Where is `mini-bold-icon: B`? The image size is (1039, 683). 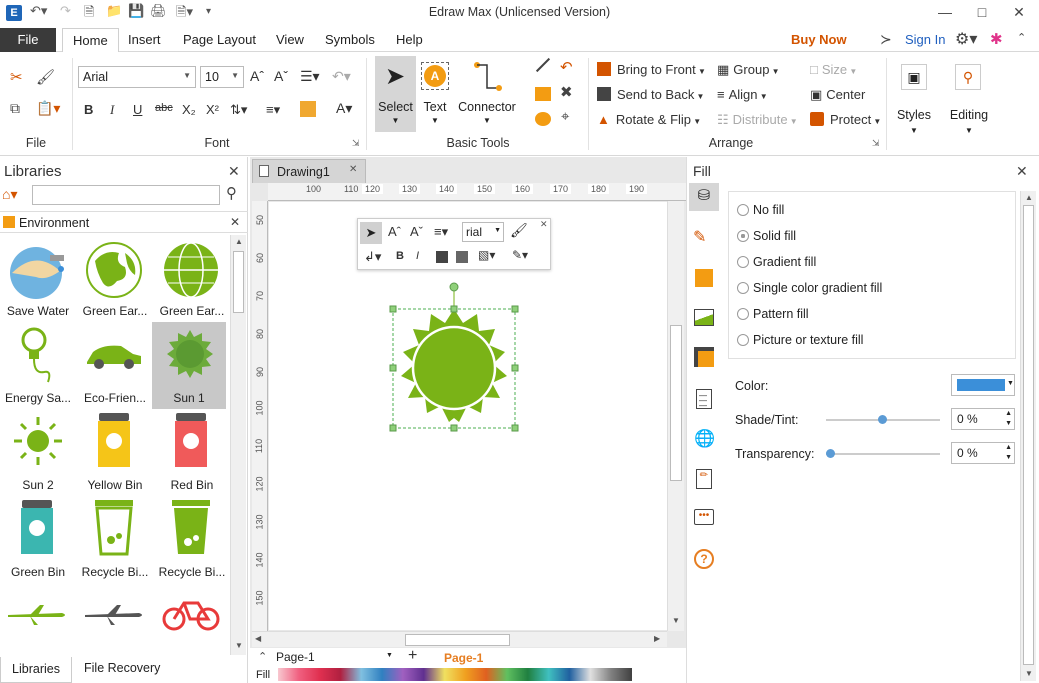
mini-bold-icon: B is located at coordinates (400, 256).